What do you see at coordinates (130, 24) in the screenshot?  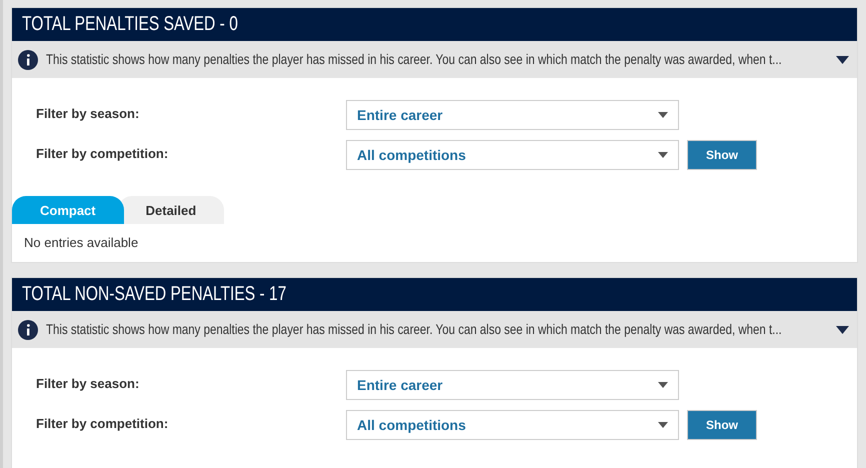 I see `panel-title: TOTAL PENALTIES SAVED - 0` at bounding box center [130, 24].